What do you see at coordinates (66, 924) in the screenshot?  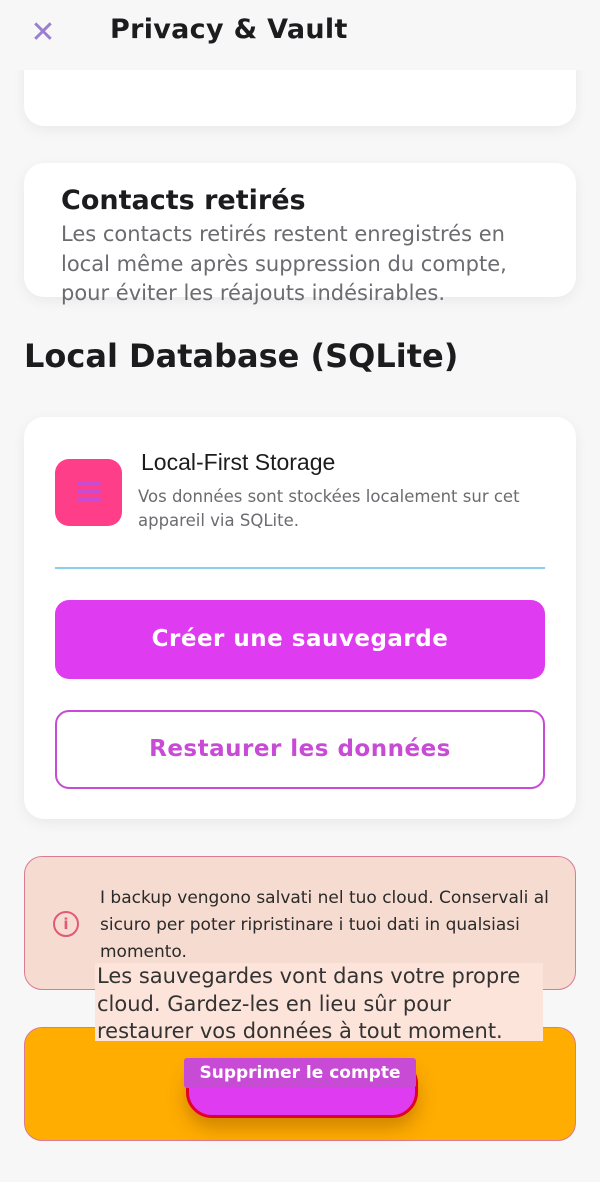 I see `info-icon: i` at bounding box center [66, 924].